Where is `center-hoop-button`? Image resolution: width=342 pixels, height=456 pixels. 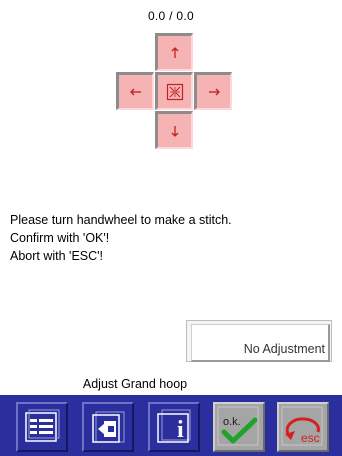 center-hoop-button is located at coordinates (174, 91).